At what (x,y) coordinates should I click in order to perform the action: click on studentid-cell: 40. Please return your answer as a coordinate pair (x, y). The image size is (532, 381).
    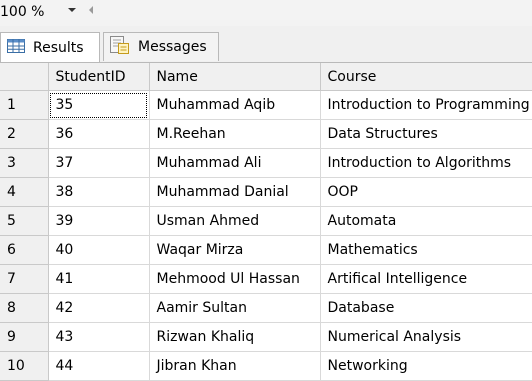
    Looking at the image, I should click on (99, 250).